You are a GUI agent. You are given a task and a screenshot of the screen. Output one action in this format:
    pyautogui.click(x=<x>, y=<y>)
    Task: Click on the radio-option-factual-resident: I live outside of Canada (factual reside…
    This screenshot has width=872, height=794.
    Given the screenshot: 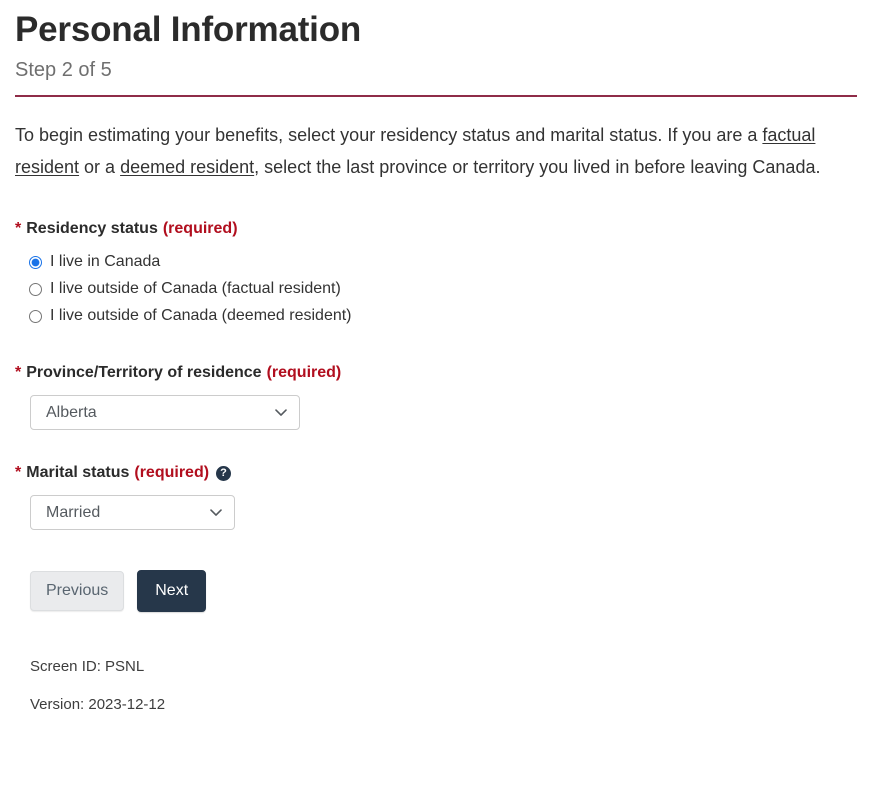 What is the action you would take?
    pyautogui.click(x=436, y=289)
    